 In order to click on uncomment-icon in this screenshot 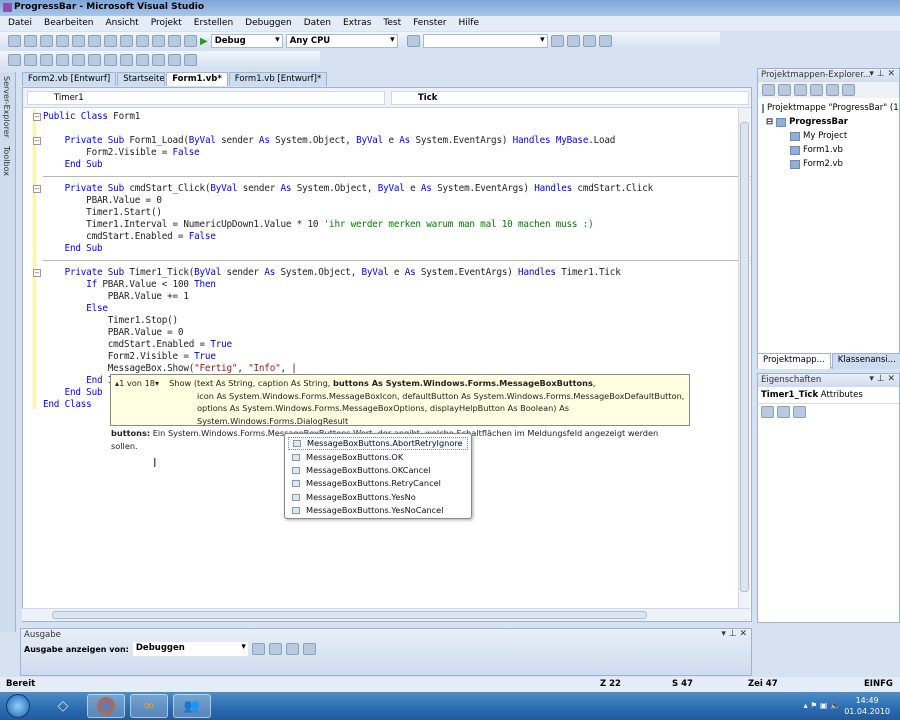, I will do `click(126, 60)`.